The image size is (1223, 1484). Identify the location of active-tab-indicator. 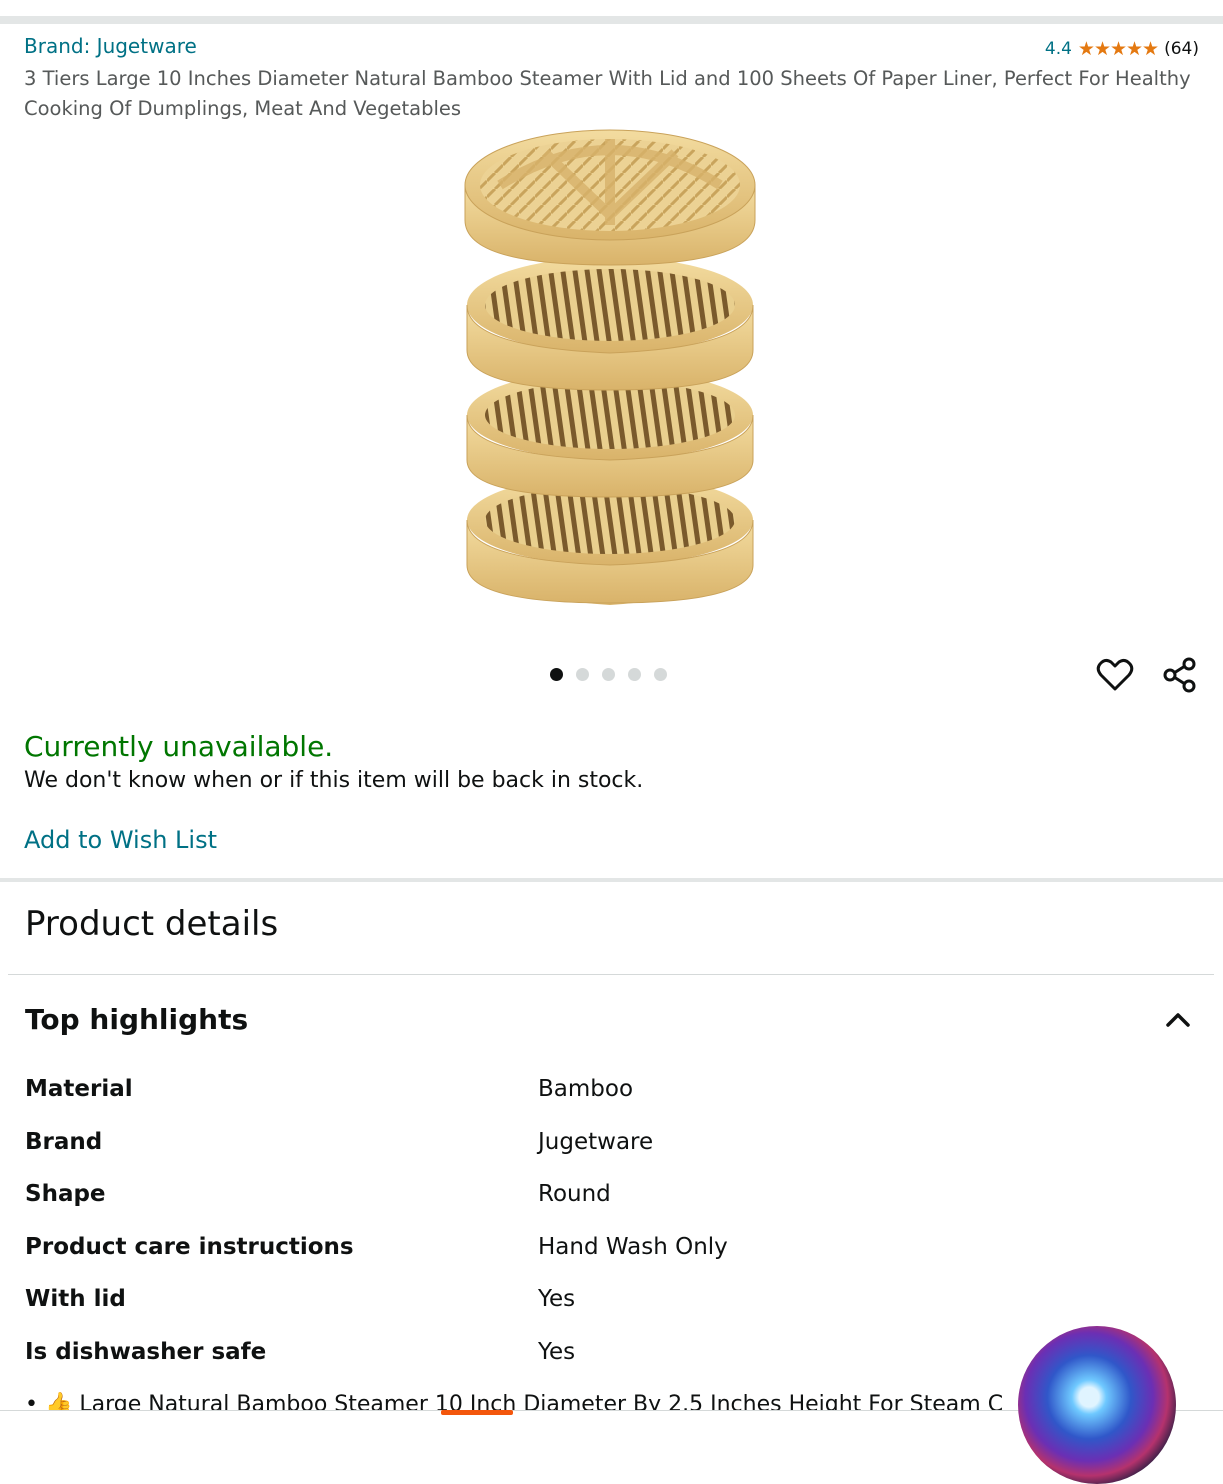
(477, 1412).